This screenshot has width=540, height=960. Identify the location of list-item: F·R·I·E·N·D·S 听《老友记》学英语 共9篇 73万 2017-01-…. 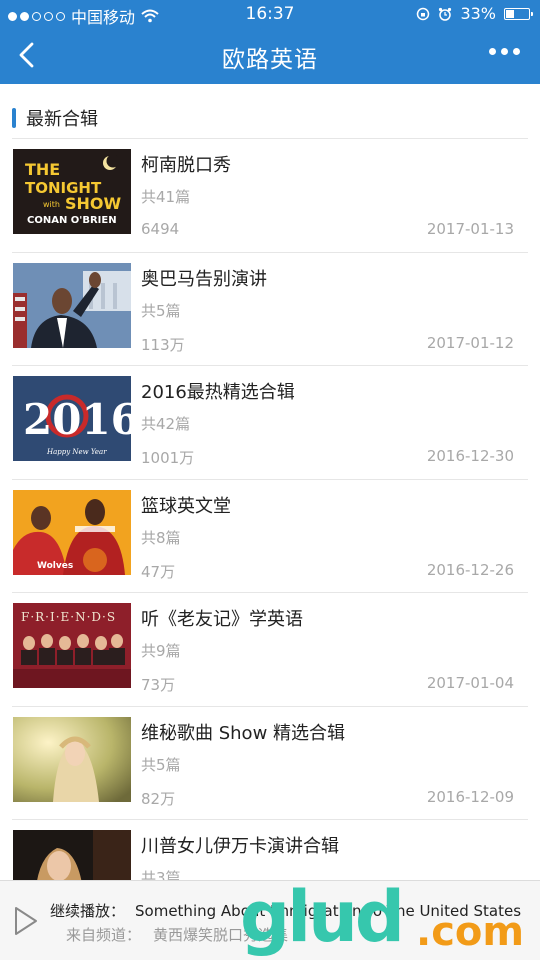
(270, 650).